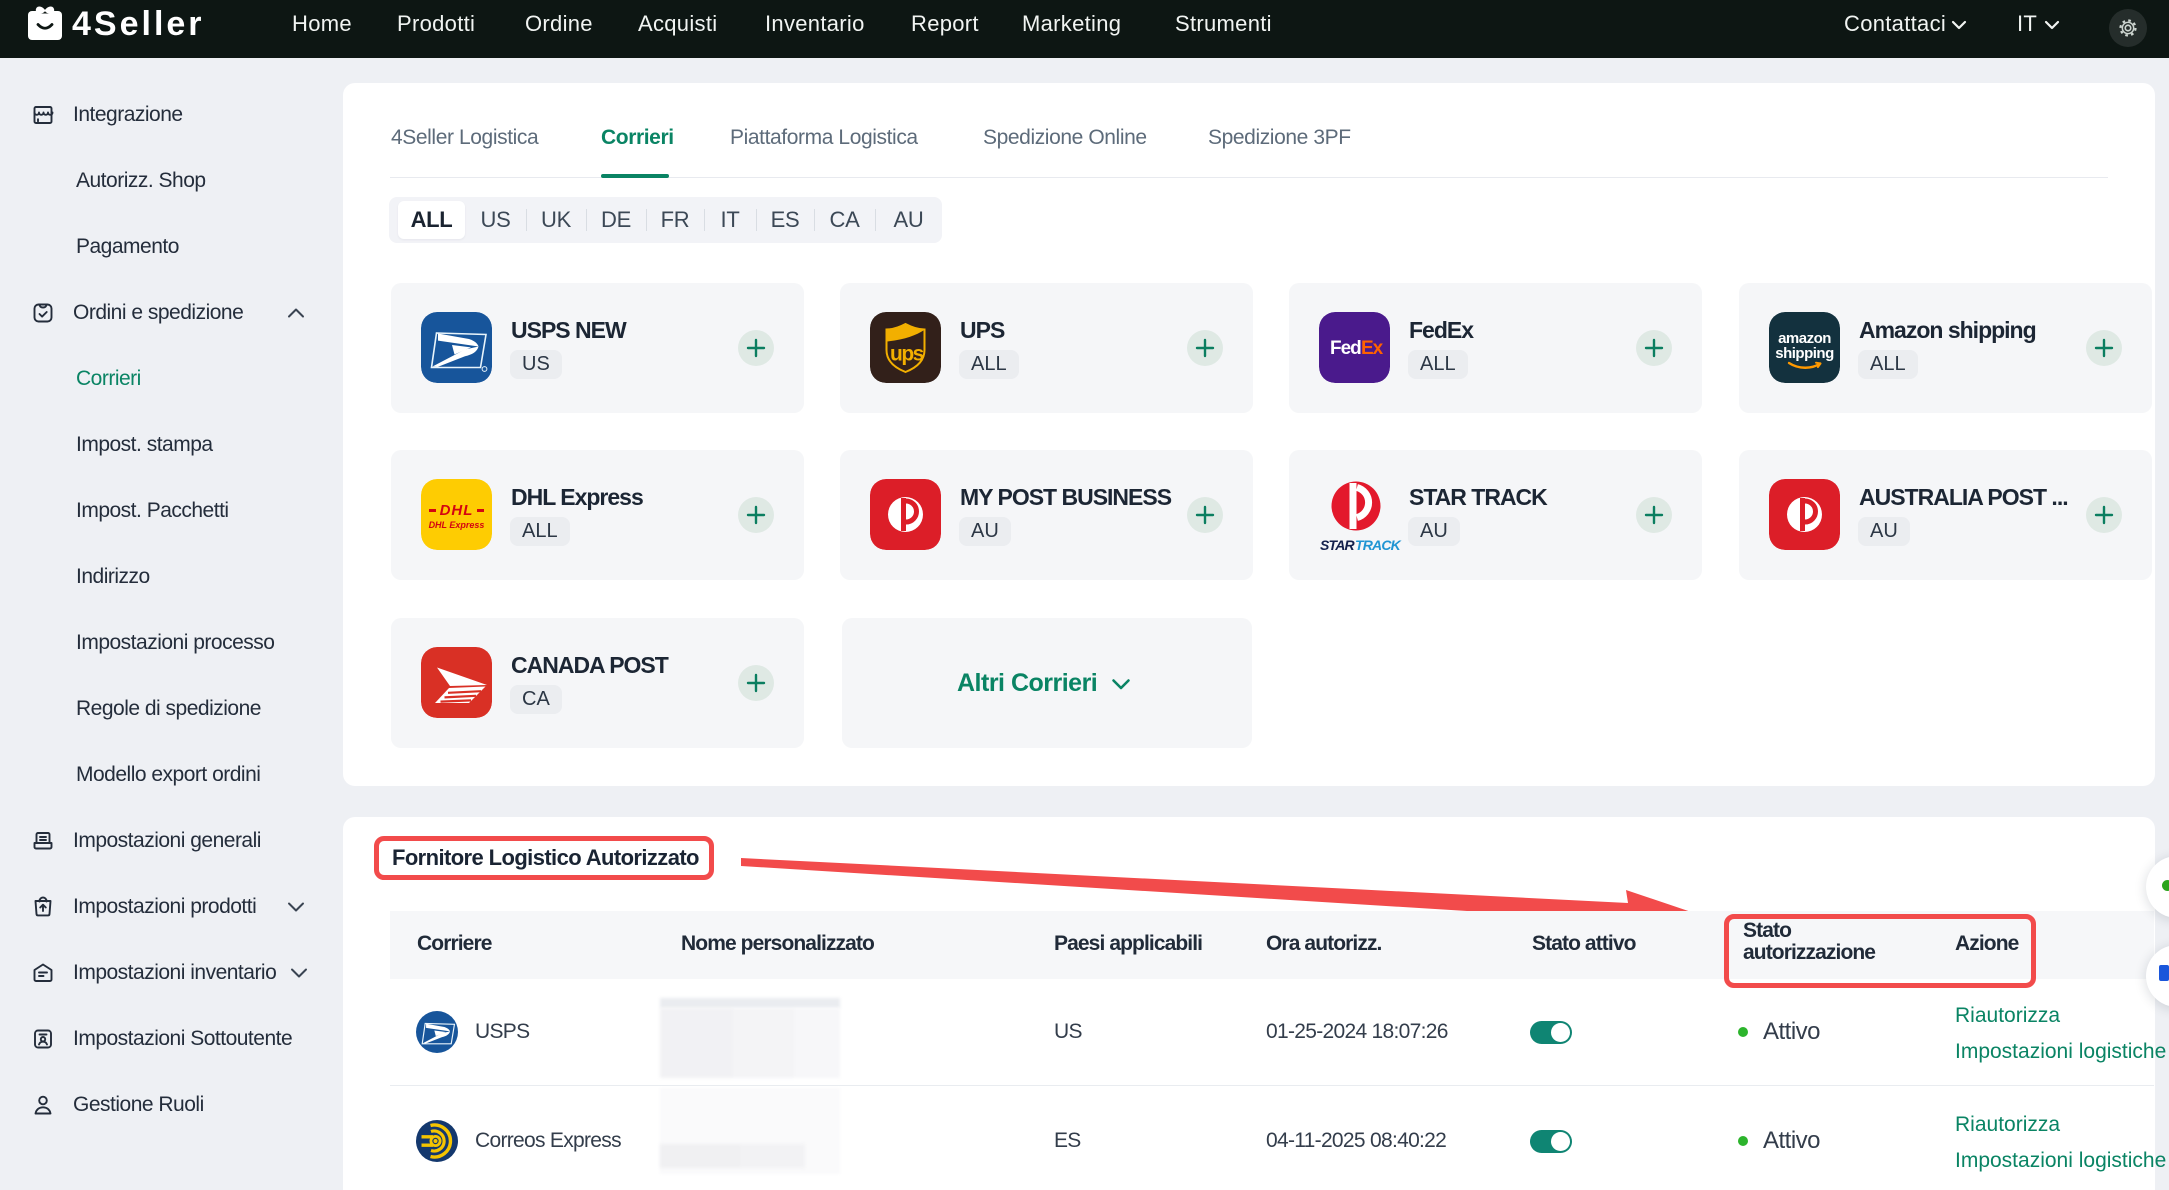 This screenshot has width=2169, height=1190. What do you see at coordinates (907, 354) in the screenshot?
I see `svg-text: ups` at bounding box center [907, 354].